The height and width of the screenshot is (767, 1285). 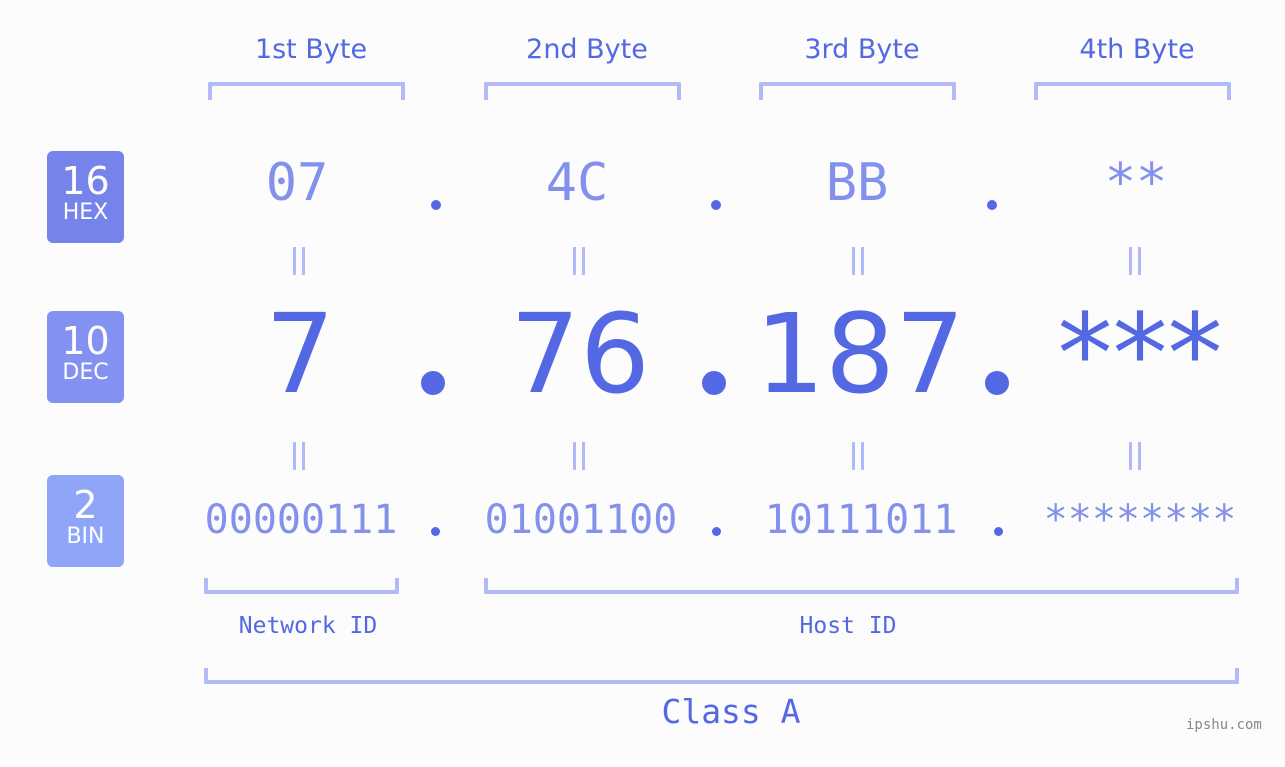 What do you see at coordinates (85, 505) in the screenshot?
I see `bin-badge-base: 2` at bounding box center [85, 505].